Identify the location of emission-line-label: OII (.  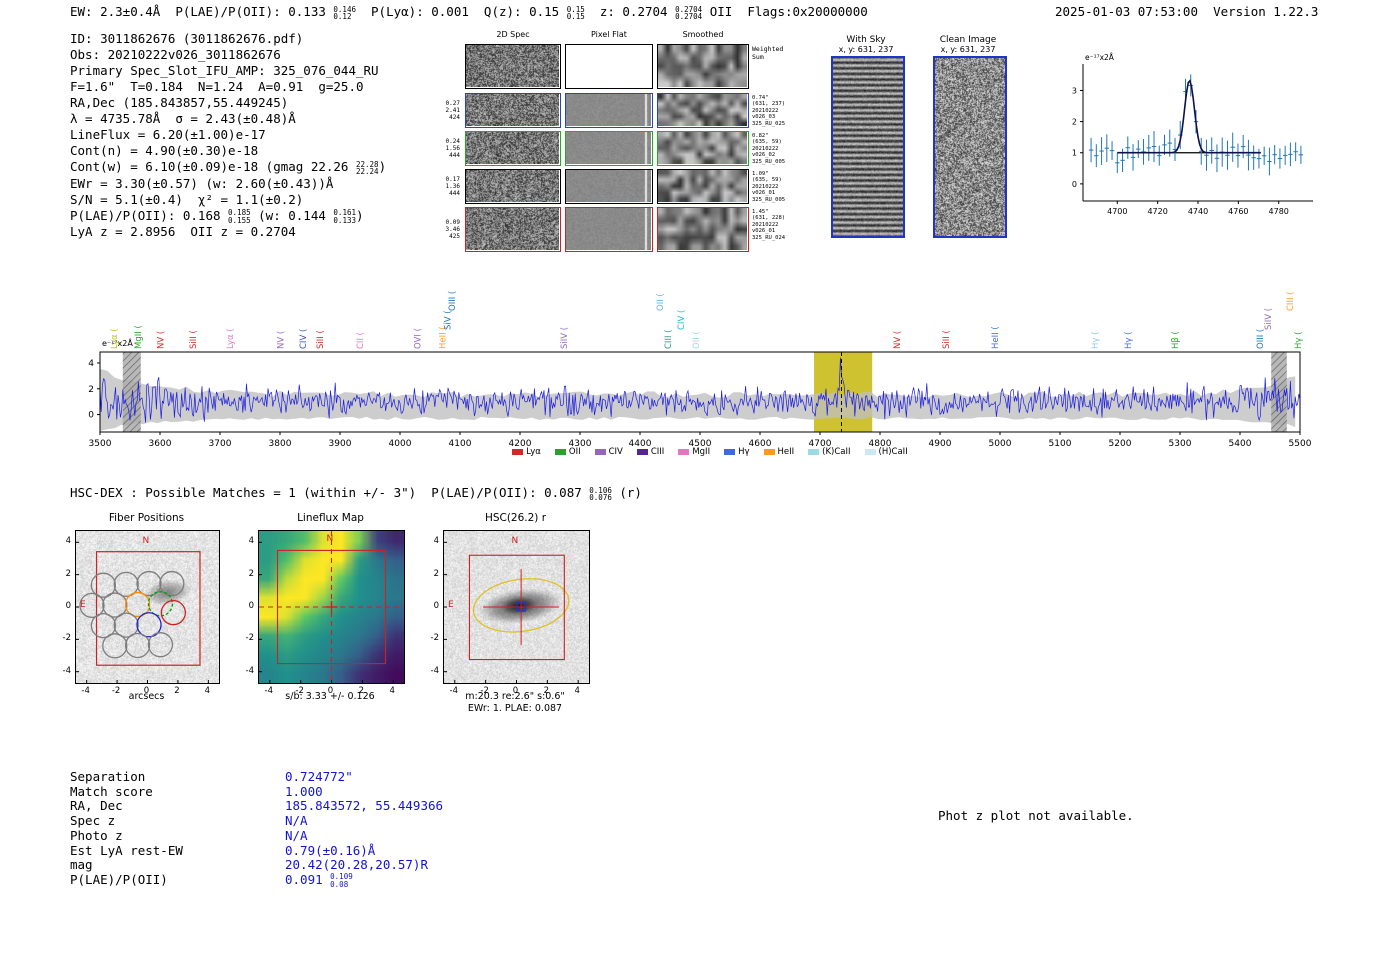
(661, 302).